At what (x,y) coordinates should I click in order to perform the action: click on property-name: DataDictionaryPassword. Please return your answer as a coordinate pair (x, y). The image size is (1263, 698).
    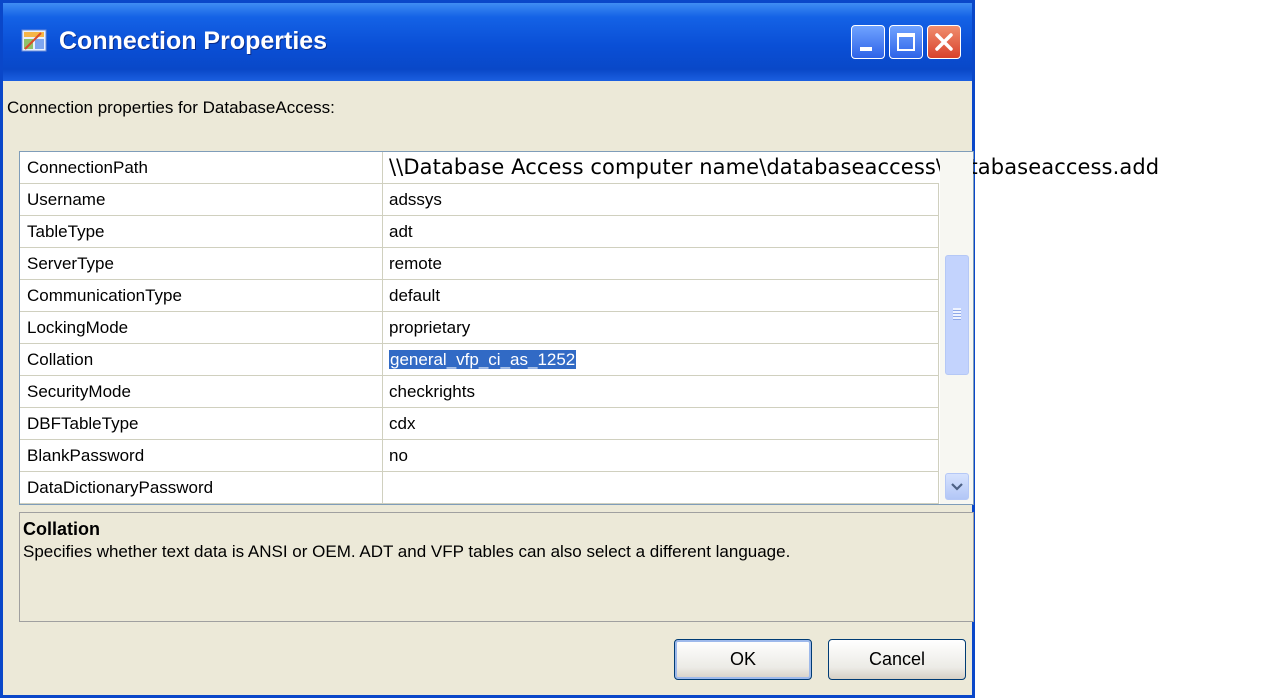
    Looking at the image, I should click on (201, 488).